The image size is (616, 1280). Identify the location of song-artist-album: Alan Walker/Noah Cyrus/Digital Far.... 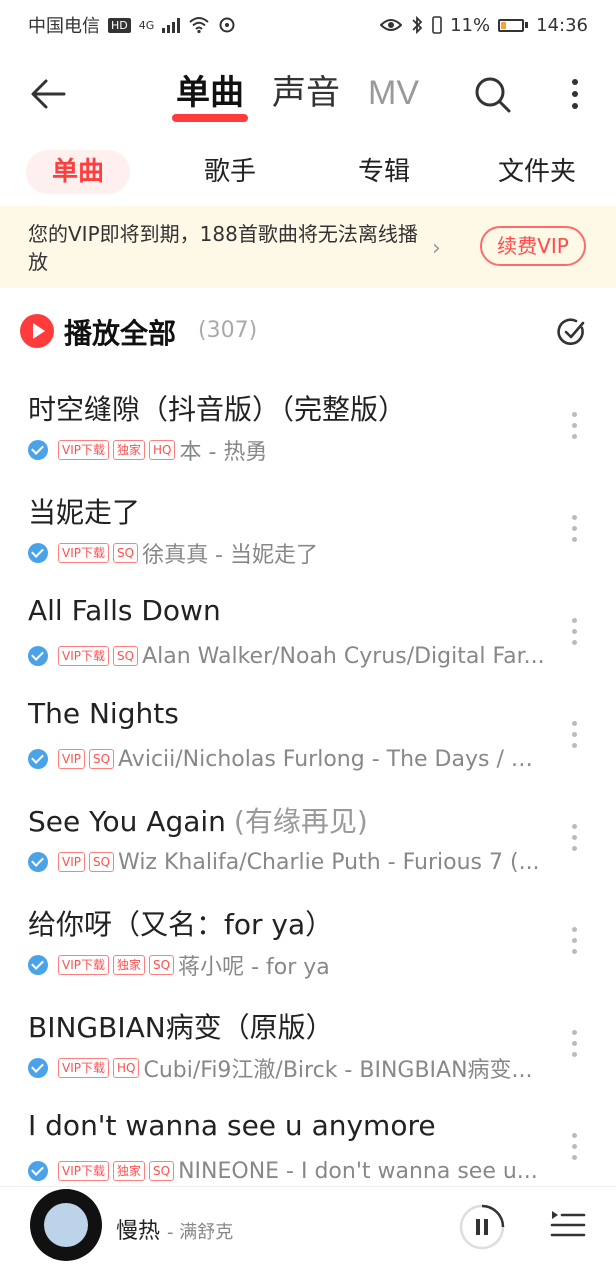
(343, 656).